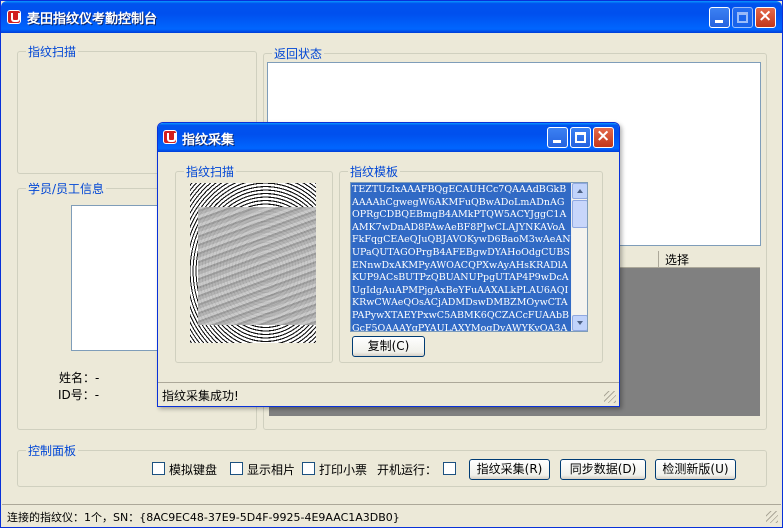 The height and width of the screenshot is (528, 783). I want to click on template-scrollbar, so click(579, 257).